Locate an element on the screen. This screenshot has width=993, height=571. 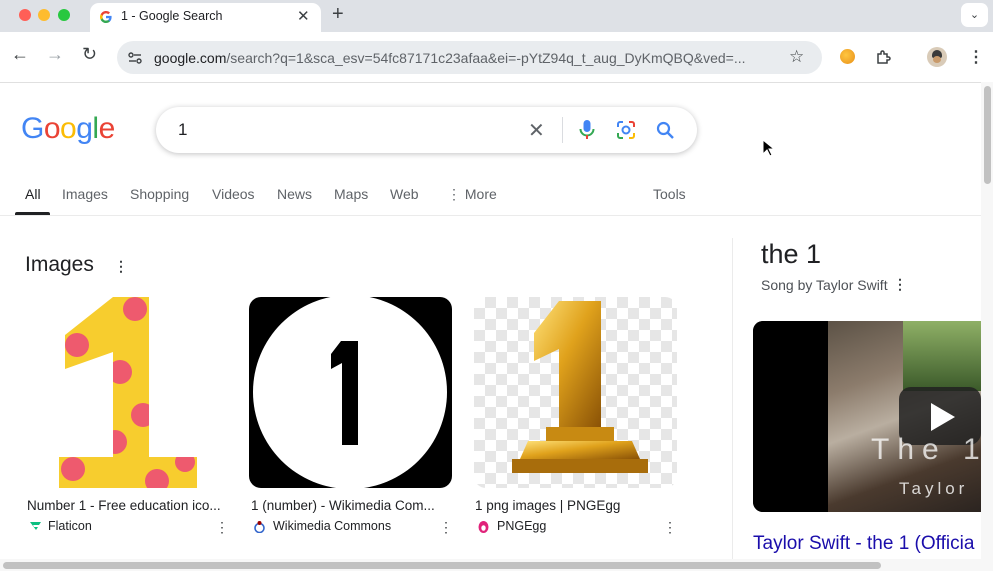
google-logo: Google is located at coordinates (68, 129).